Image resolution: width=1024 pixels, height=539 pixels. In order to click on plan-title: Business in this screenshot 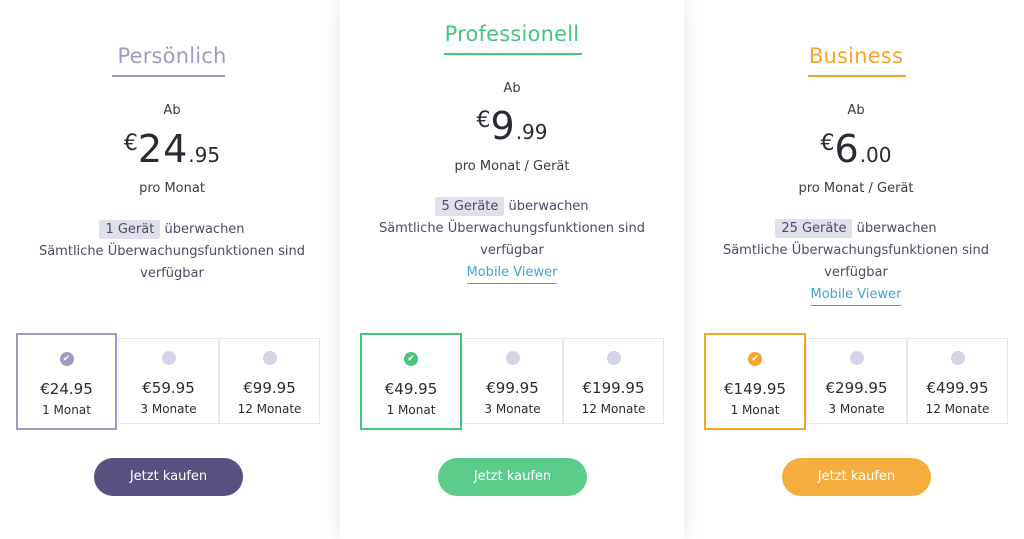, I will do `click(856, 56)`.